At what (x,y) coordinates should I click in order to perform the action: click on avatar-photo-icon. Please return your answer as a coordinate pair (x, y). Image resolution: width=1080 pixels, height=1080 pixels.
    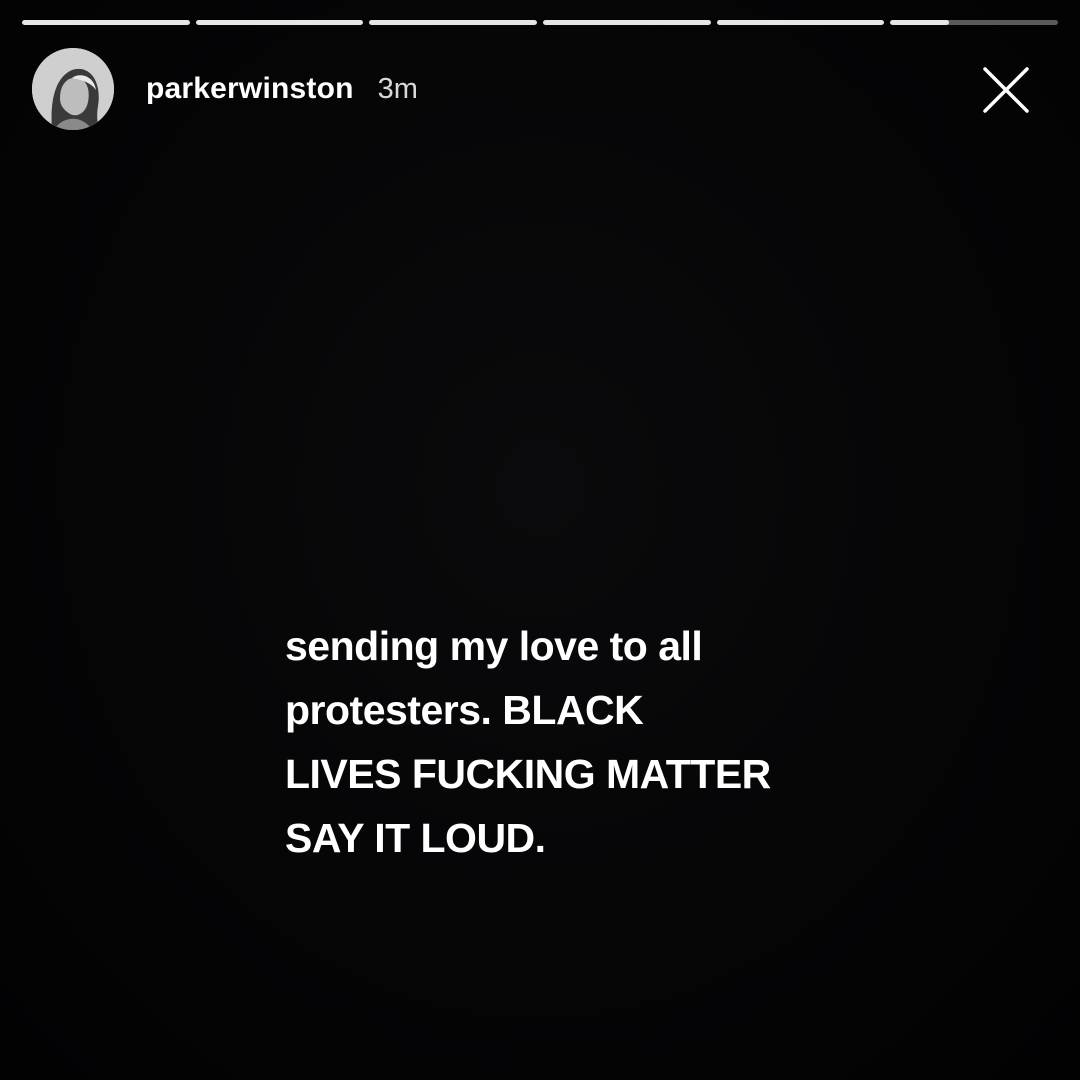
    Looking at the image, I should click on (73, 89).